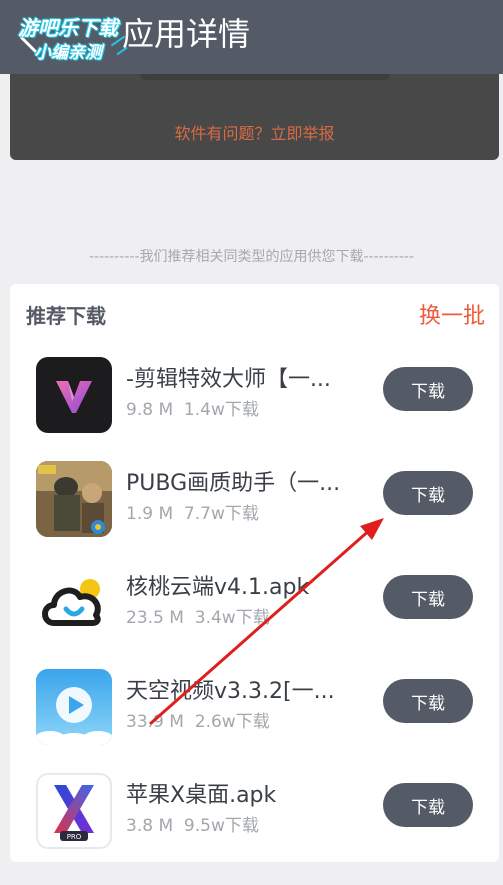  What do you see at coordinates (218, 587) in the screenshot?
I see `app-name: 核桃云端v4.1.apk` at bounding box center [218, 587].